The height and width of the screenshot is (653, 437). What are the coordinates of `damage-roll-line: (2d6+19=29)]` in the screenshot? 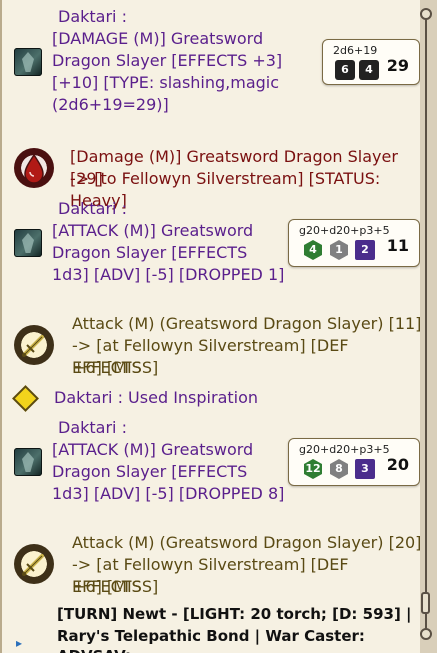 It's located at (110, 104).